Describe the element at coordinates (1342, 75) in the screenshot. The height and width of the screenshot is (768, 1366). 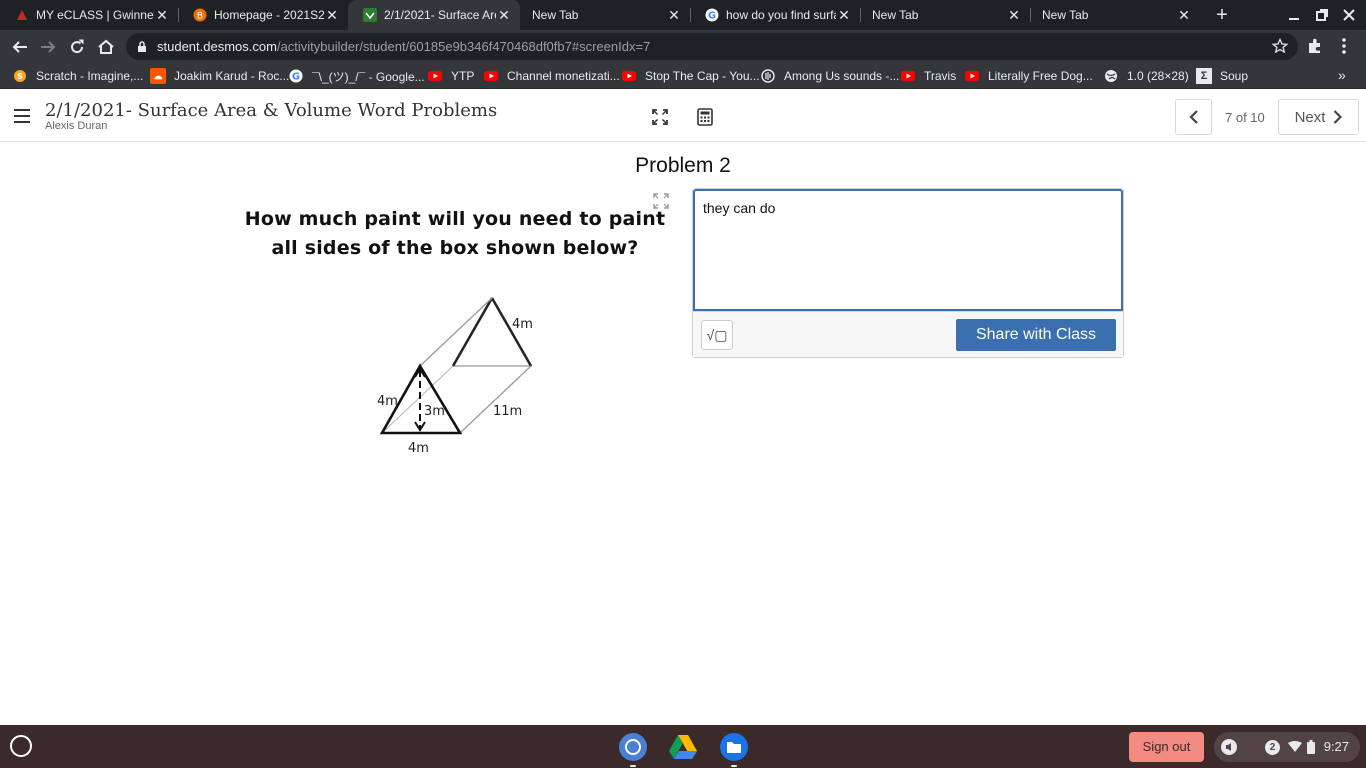
I see `bookmarks-overflow-button: »` at that location.